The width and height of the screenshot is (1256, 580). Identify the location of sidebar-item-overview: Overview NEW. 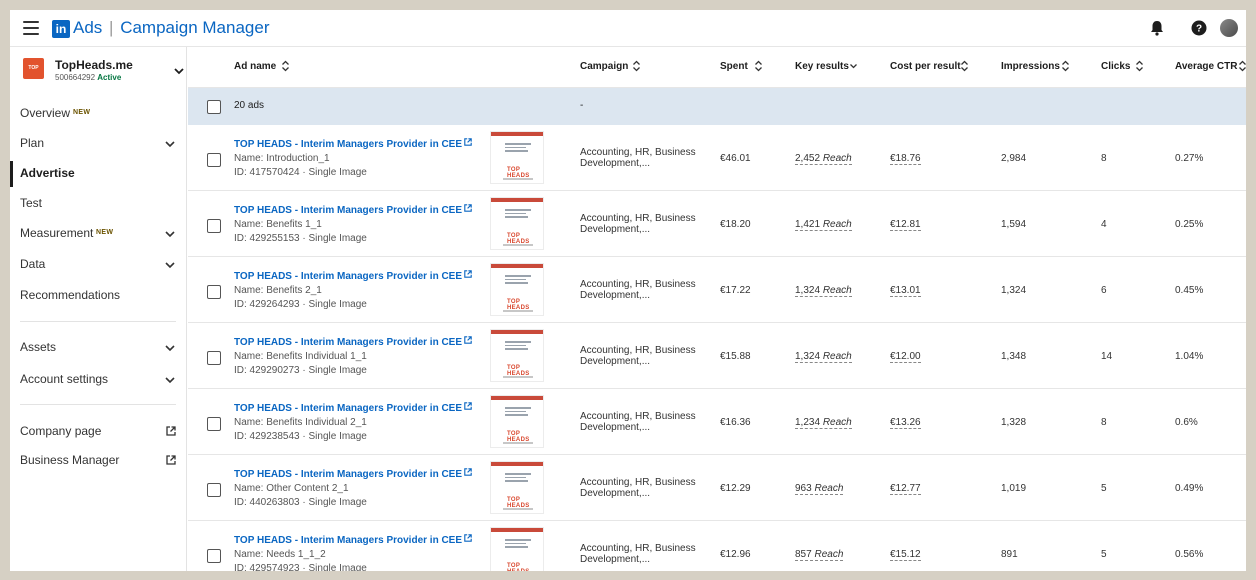
(98, 114).